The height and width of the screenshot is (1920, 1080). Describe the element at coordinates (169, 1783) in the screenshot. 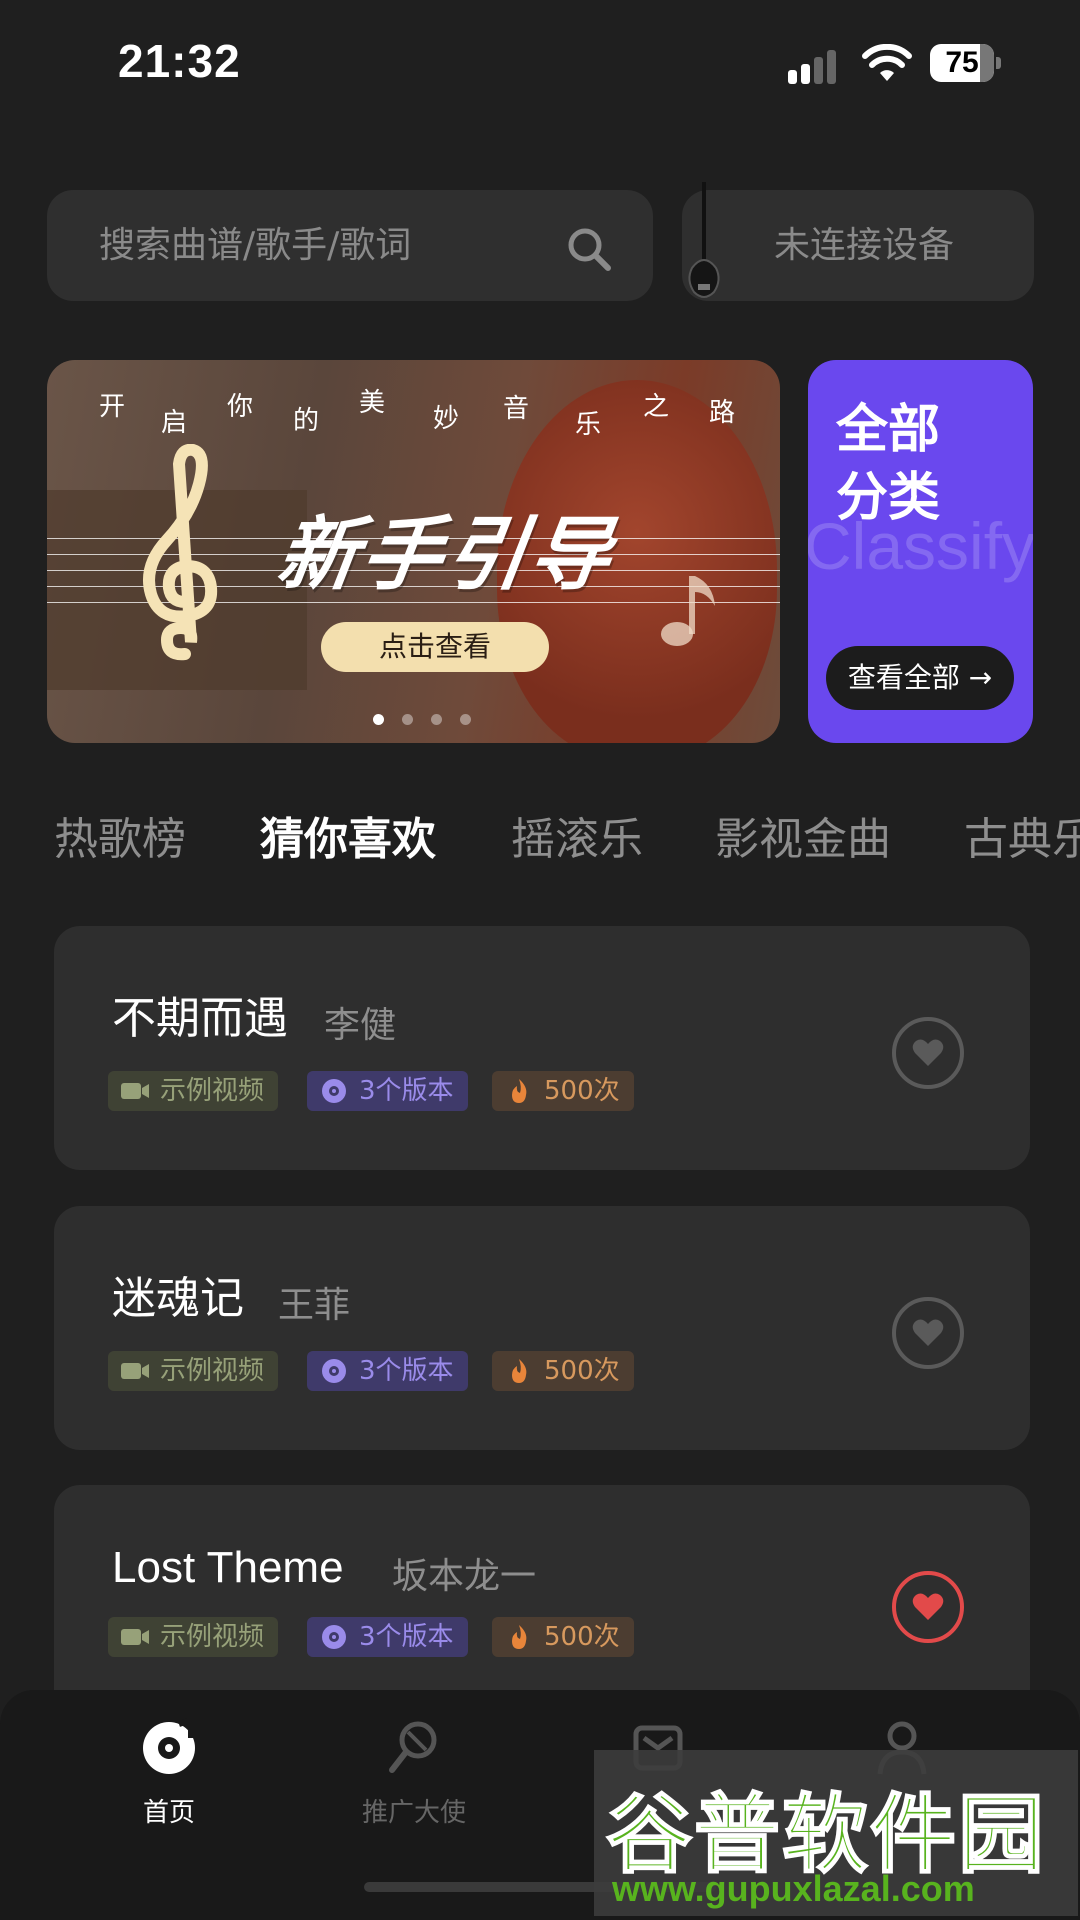

I see `nav-home: 首页` at that location.